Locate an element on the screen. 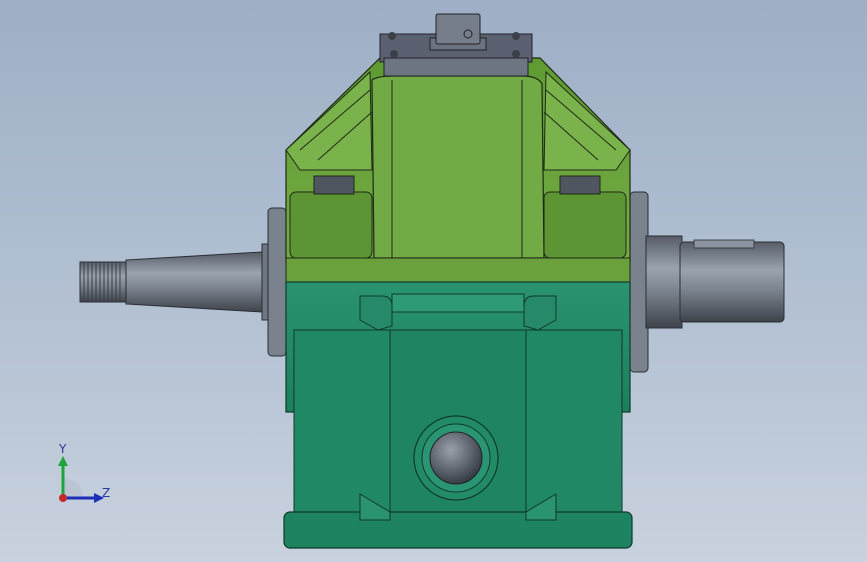 Image resolution: width=867 pixels, height=562 pixels. inspection-plug is located at coordinates (456, 458).